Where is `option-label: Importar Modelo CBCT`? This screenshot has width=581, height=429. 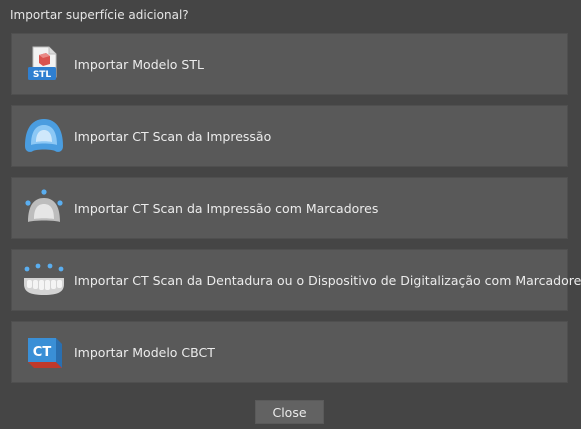
option-label: Importar Modelo CBCT is located at coordinates (144, 352).